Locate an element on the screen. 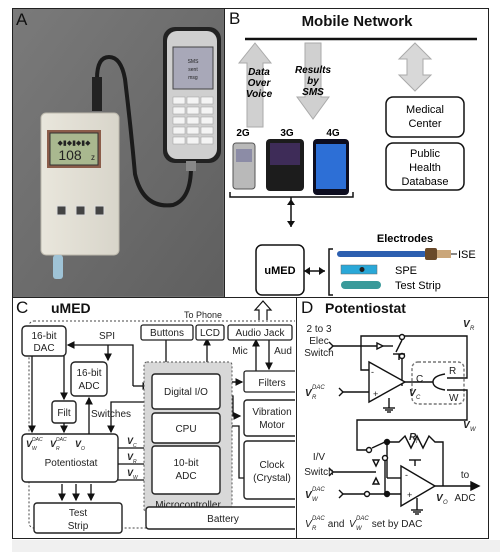 The height and width of the screenshot is (552, 500). working-electrode-wire is located at coordinates (412, 431).